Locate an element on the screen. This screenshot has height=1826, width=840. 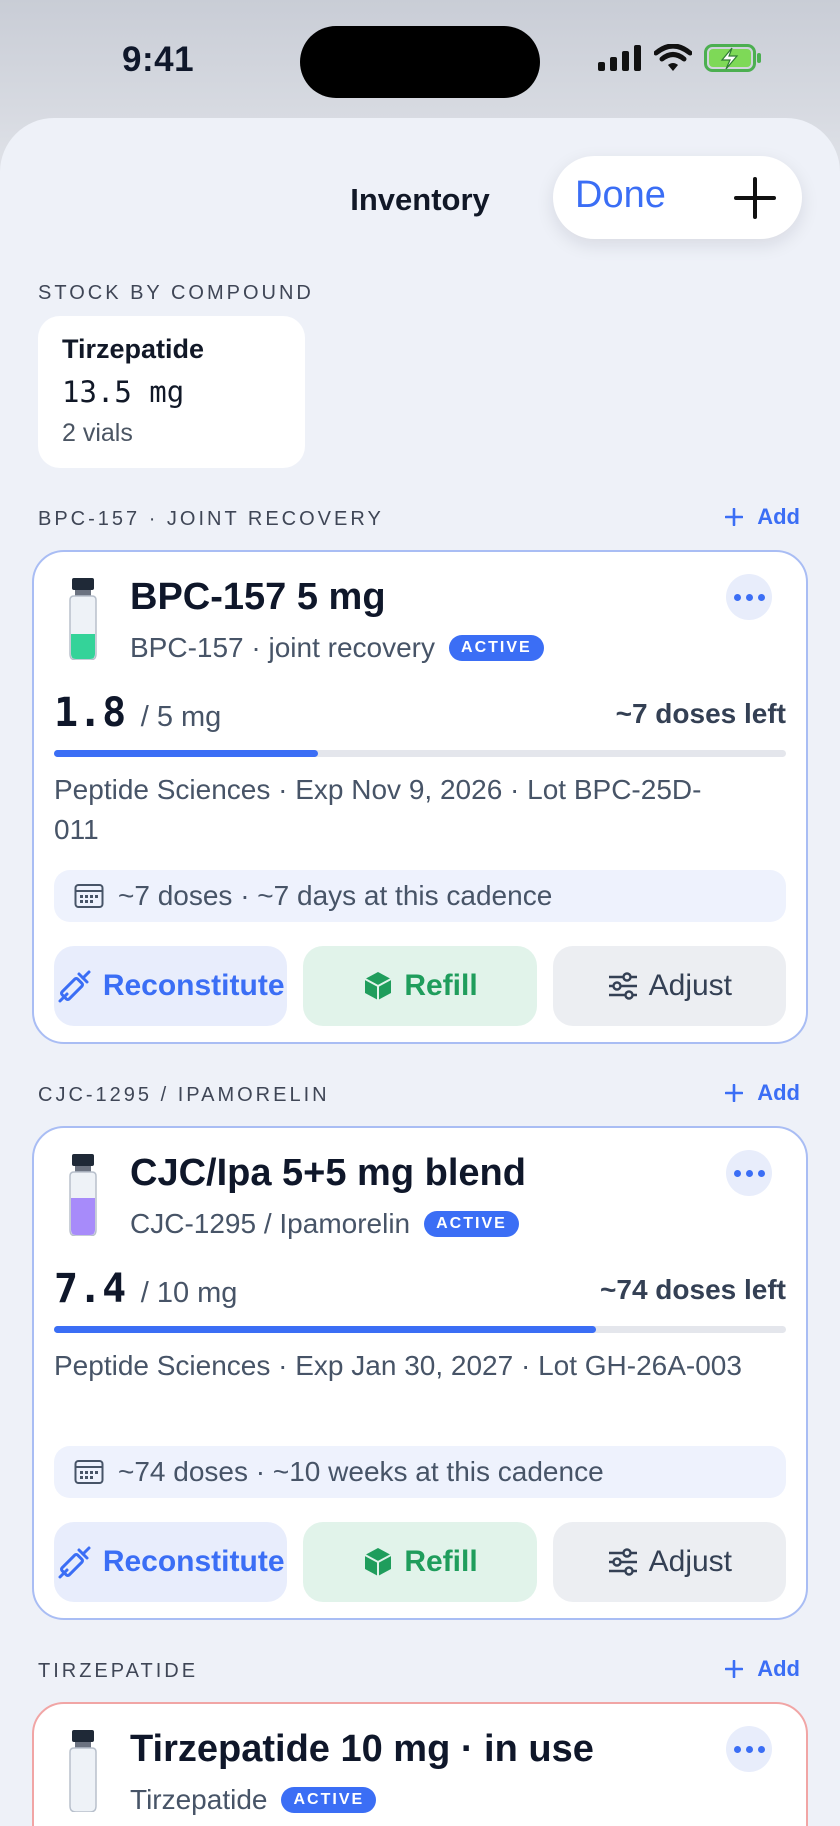
cadence-text: ~7 doses · ~7 days at this cadence is located at coordinates (335, 895).